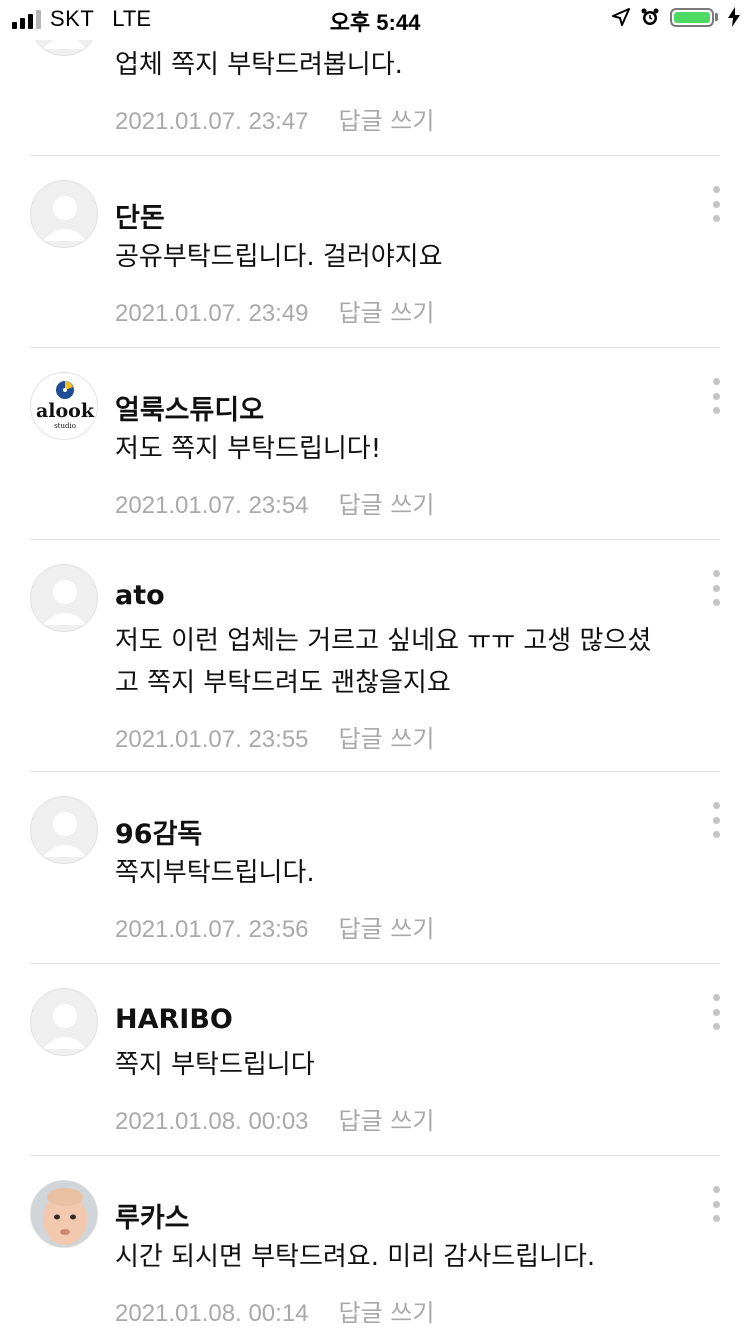 This screenshot has height=1334, width=750. Describe the element at coordinates (692, 17) in the screenshot. I see `battery-icon` at that location.